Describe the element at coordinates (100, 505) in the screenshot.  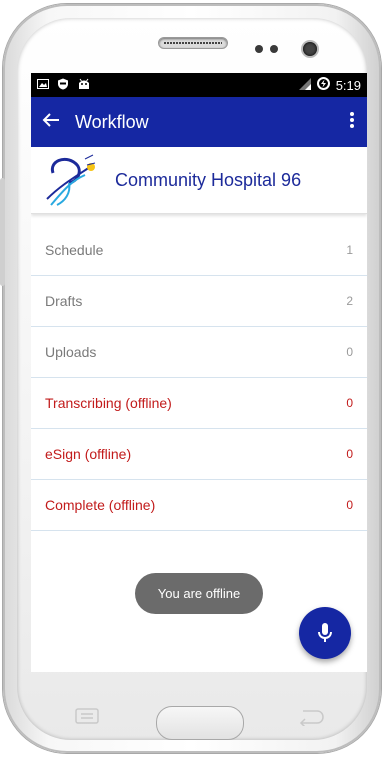
I see `list-item-label: Complete (offline)` at that location.